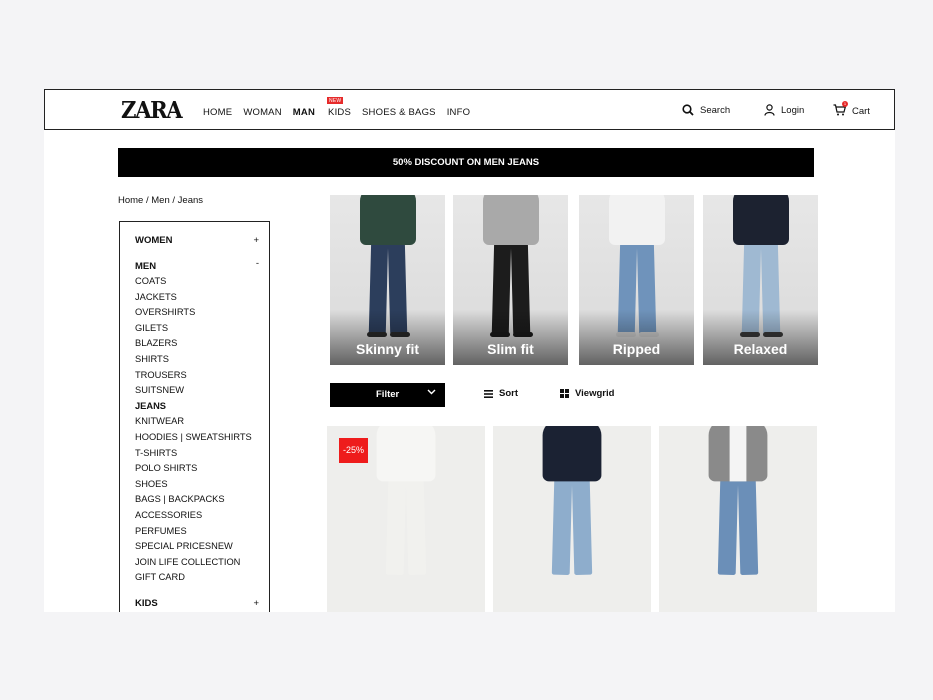 This screenshot has width=933, height=700. I want to click on main-nav: HOME WOMAN MAN KIDS NEW SHOES & BAGS INFO, so click(342, 107).